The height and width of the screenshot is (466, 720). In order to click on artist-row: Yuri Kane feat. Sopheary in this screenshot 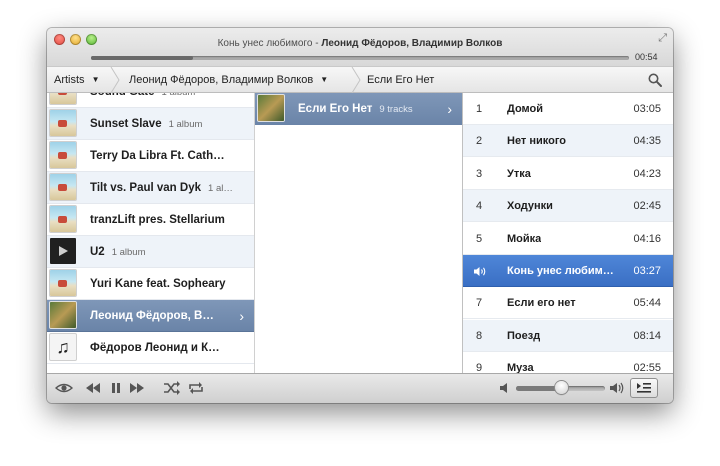, I will do `click(150, 284)`.